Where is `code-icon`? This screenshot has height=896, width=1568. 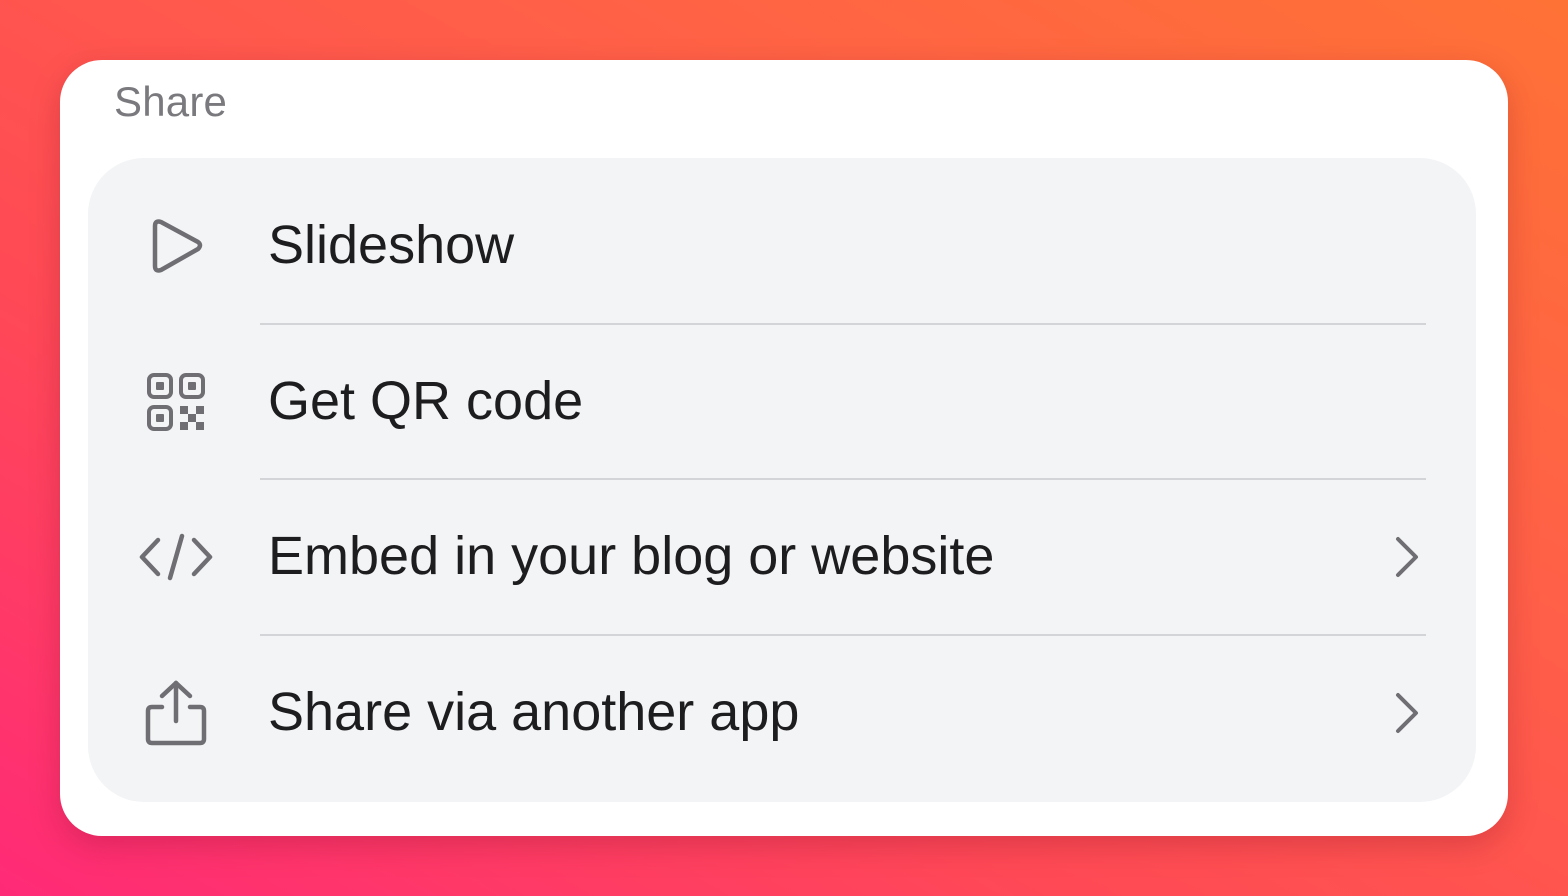 code-icon is located at coordinates (176, 557).